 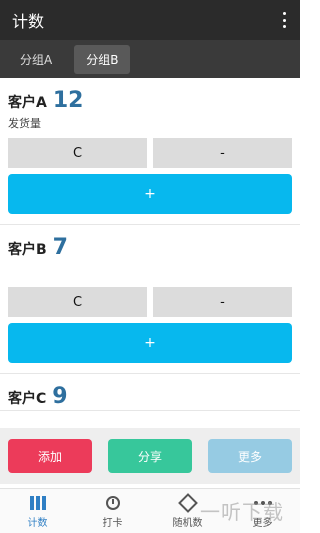 What do you see at coordinates (112, 503) in the screenshot?
I see `alarm-clock-icon` at bounding box center [112, 503].